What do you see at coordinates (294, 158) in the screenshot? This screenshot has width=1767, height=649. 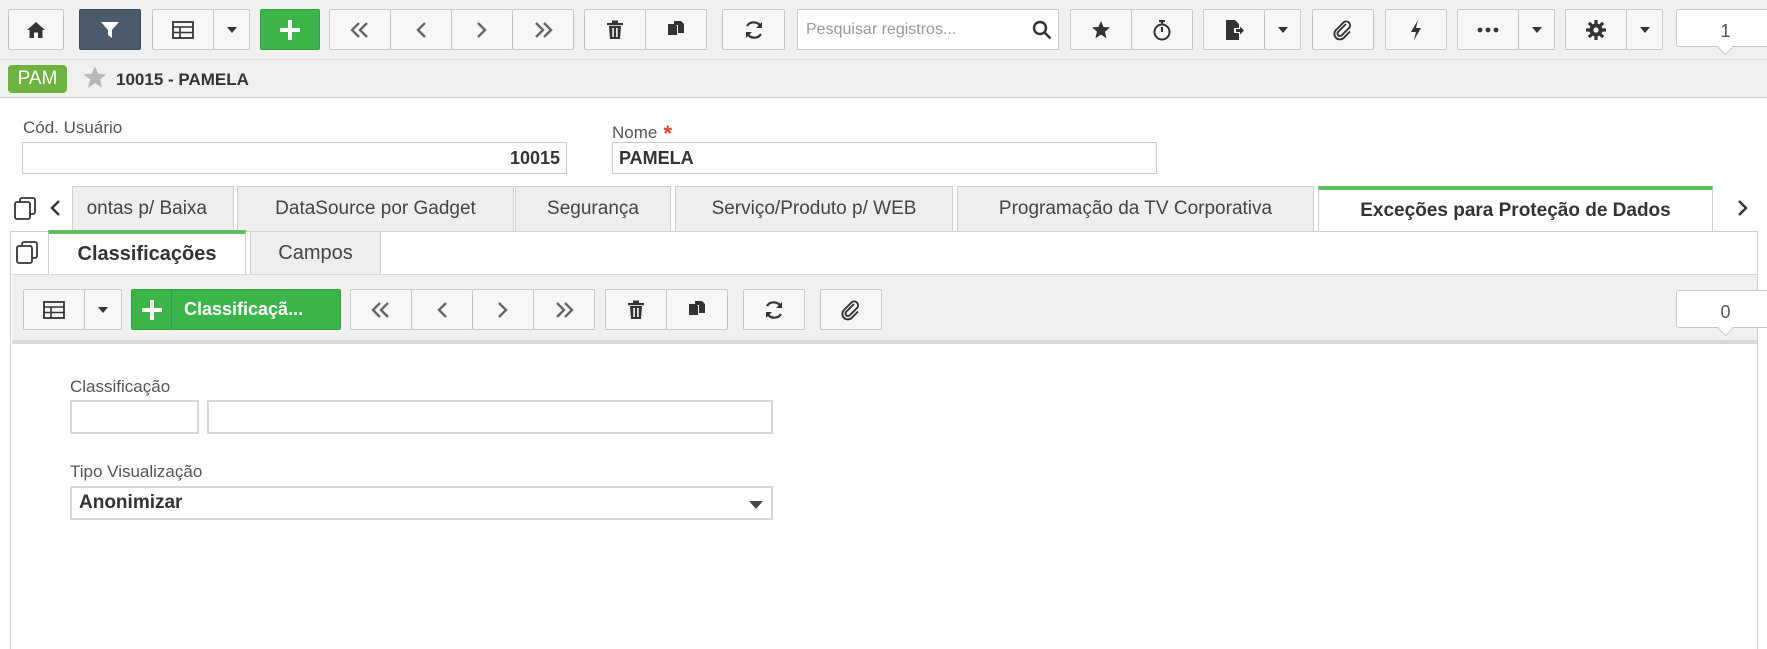 I see `code-field: 10015` at bounding box center [294, 158].